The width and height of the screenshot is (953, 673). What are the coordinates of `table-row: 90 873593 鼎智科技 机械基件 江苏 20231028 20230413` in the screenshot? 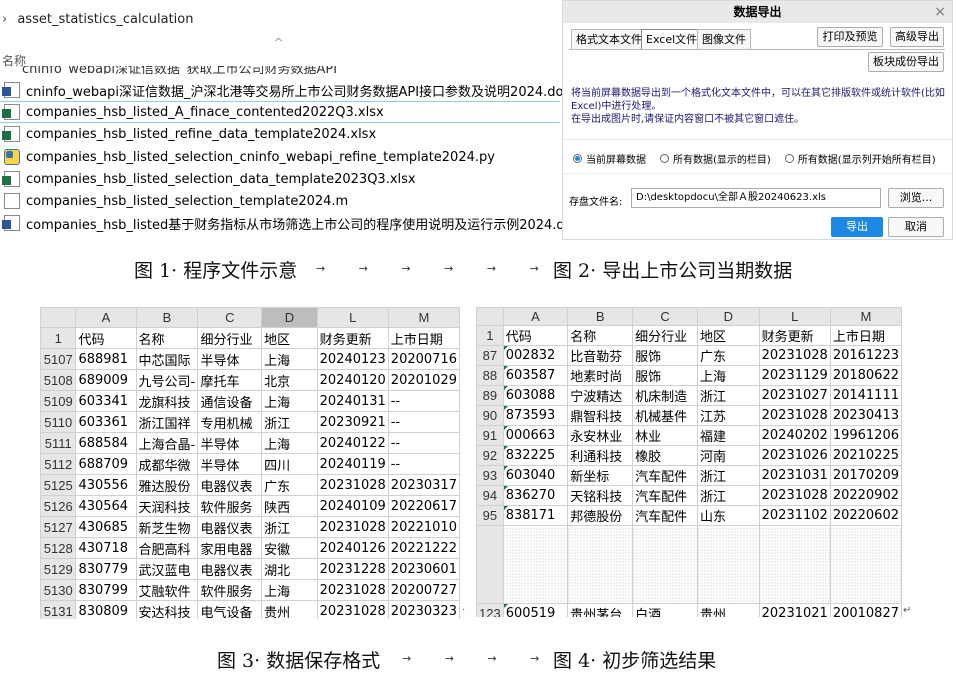 It's located at (689, 415).